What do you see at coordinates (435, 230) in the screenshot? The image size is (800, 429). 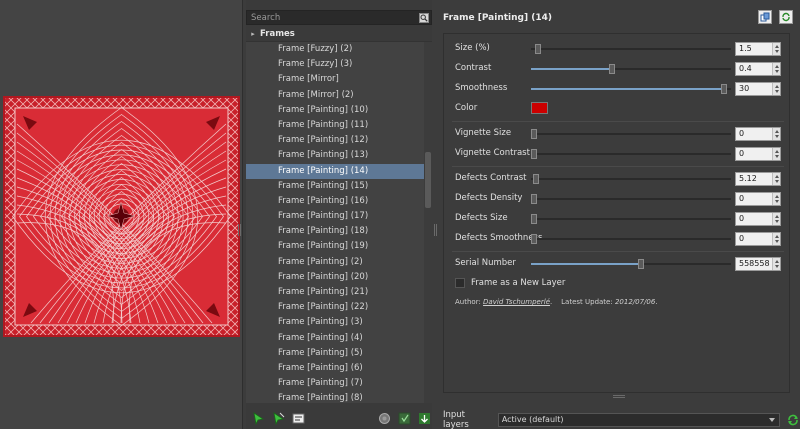 I see `splitter-handle-right` at bounding box center [435, 230].